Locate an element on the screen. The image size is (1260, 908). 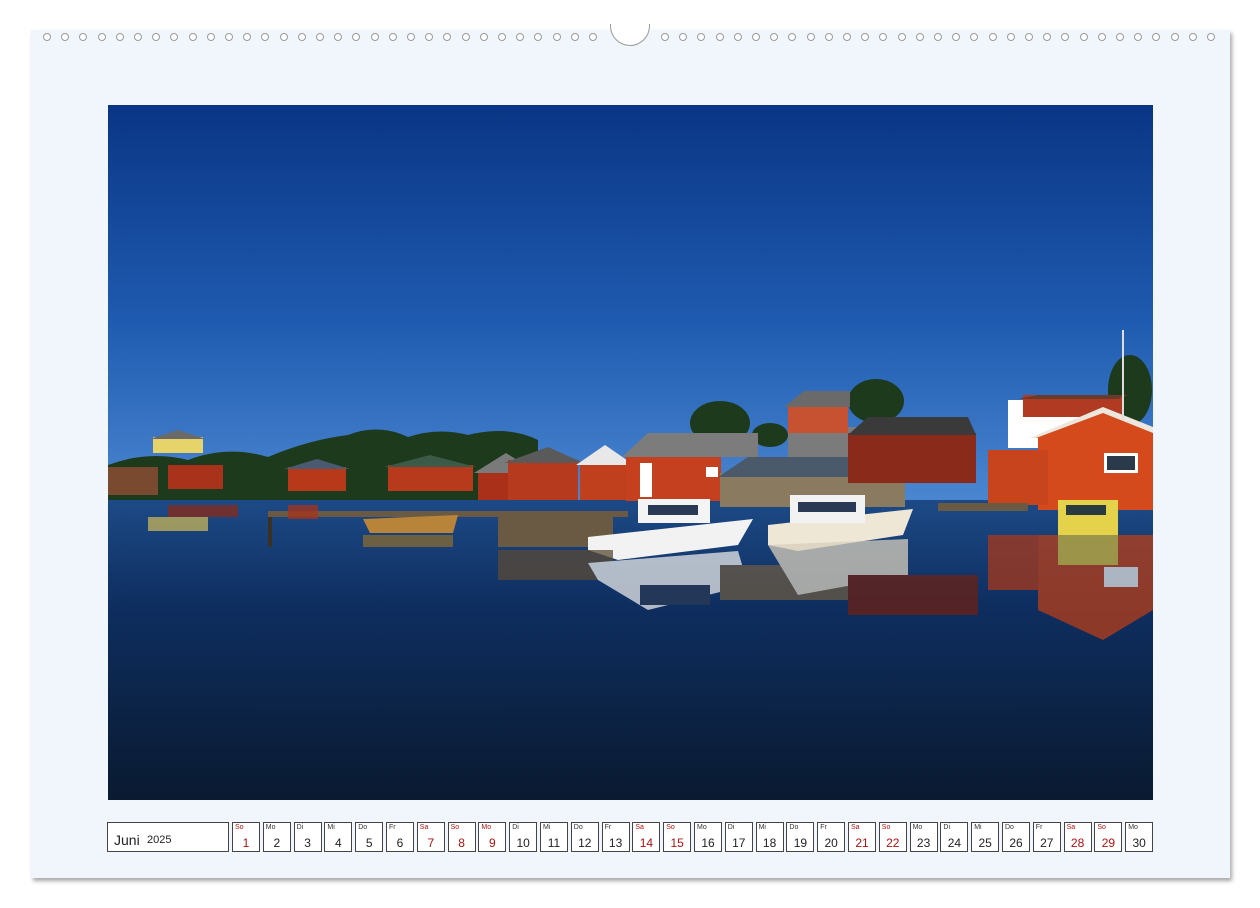
day-number: 27 is located at coordinates (1047, 843).